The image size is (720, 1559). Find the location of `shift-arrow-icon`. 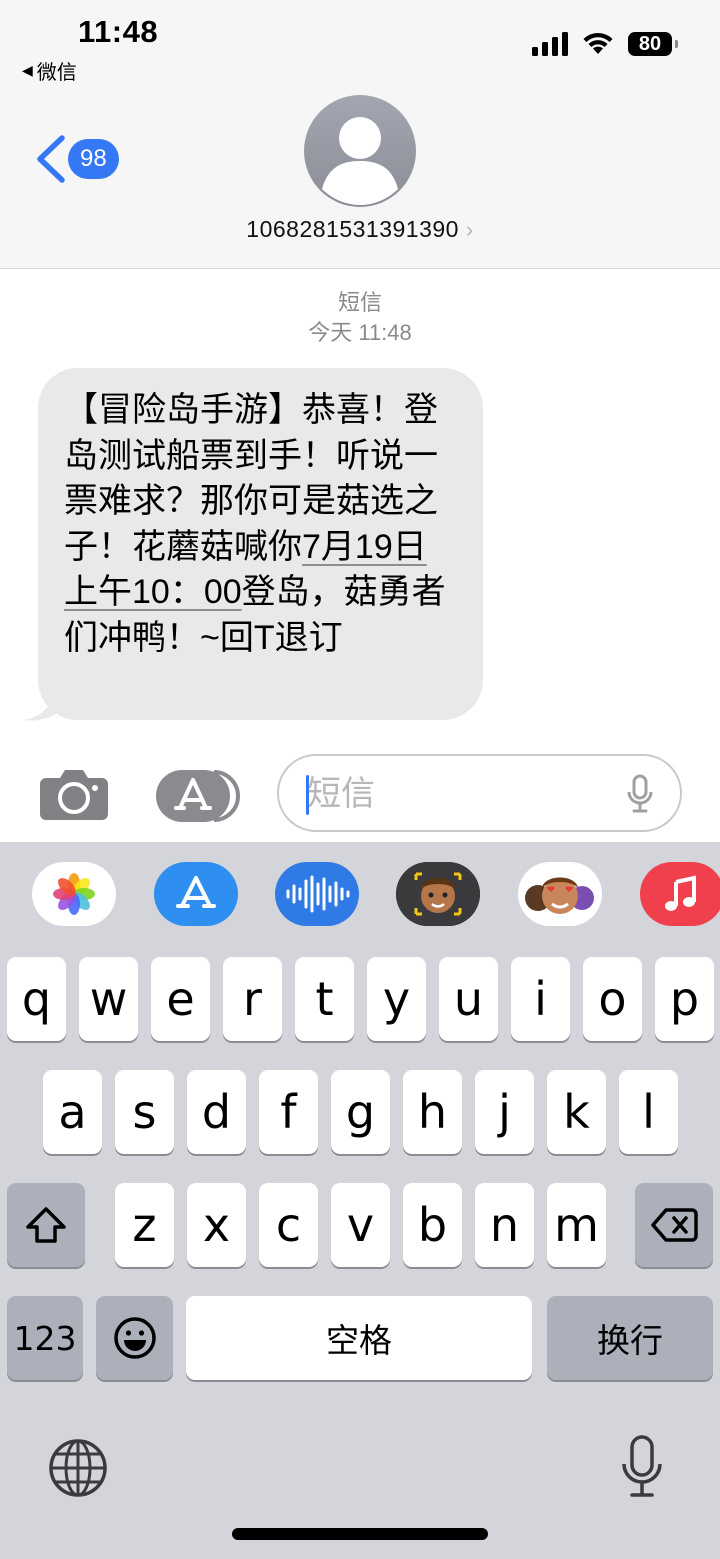

shift-arrow-icon is located at coordinates (46, 1225).